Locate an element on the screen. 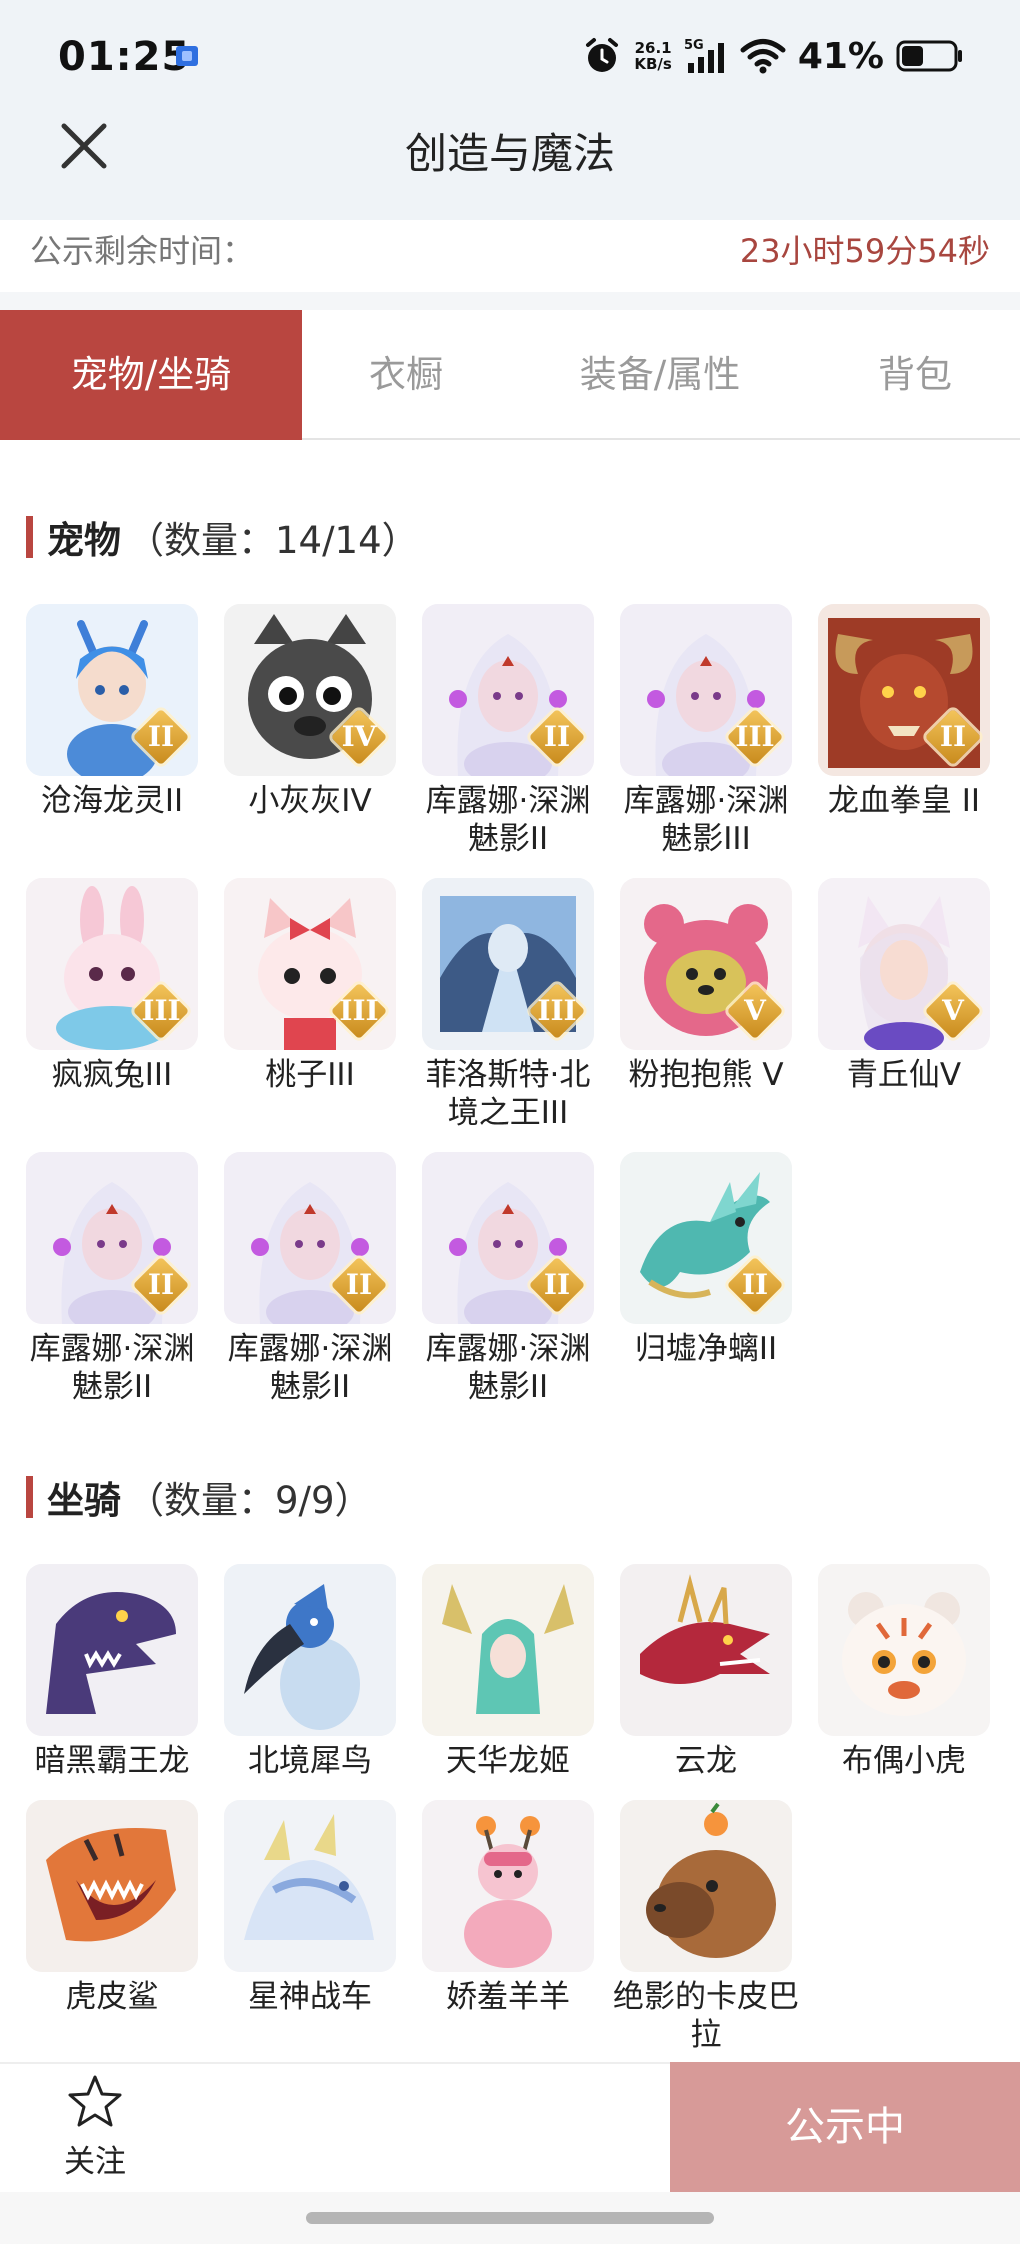 This screenshot has width=1020, height=2244. purple-trex-image is located at coordinates (112, 1650).